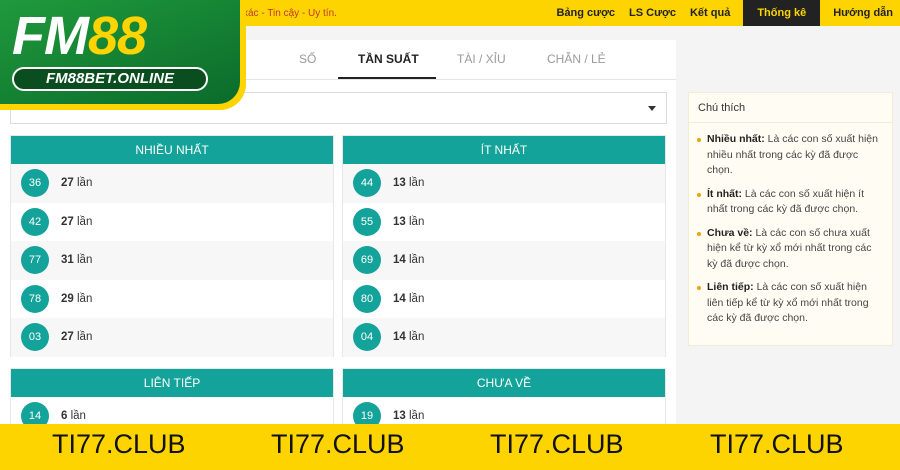 This screenshot has width=900, height=470. Describe the element at coordinates (504, 150) in the screenshot. I see `card-least-title: ÍT NHẤT` at that location.